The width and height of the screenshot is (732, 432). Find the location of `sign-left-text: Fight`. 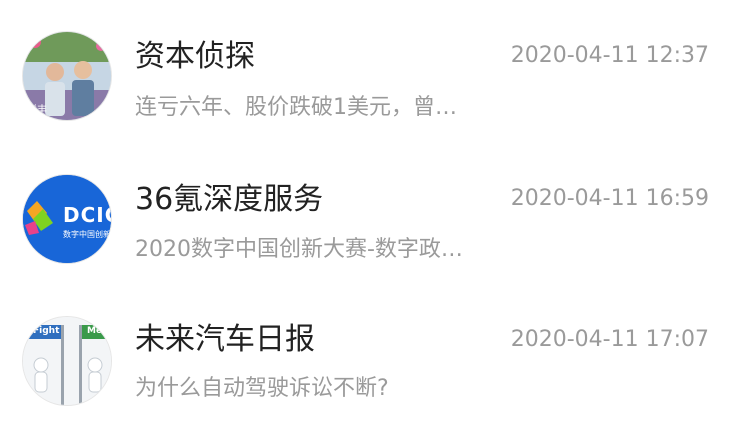

sign-left-text: Fight is located at coordinates (46, 331).